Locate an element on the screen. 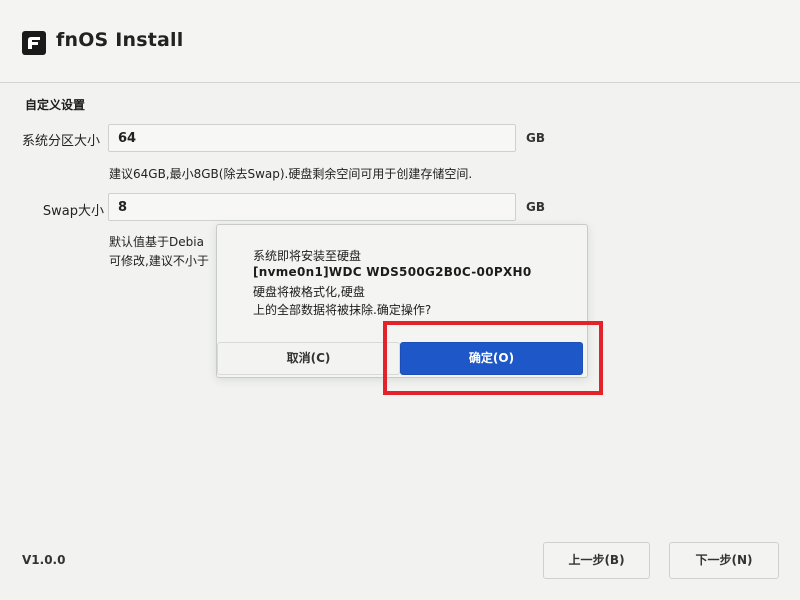  highlight-annotation-box is located at coordinates (493, 358).